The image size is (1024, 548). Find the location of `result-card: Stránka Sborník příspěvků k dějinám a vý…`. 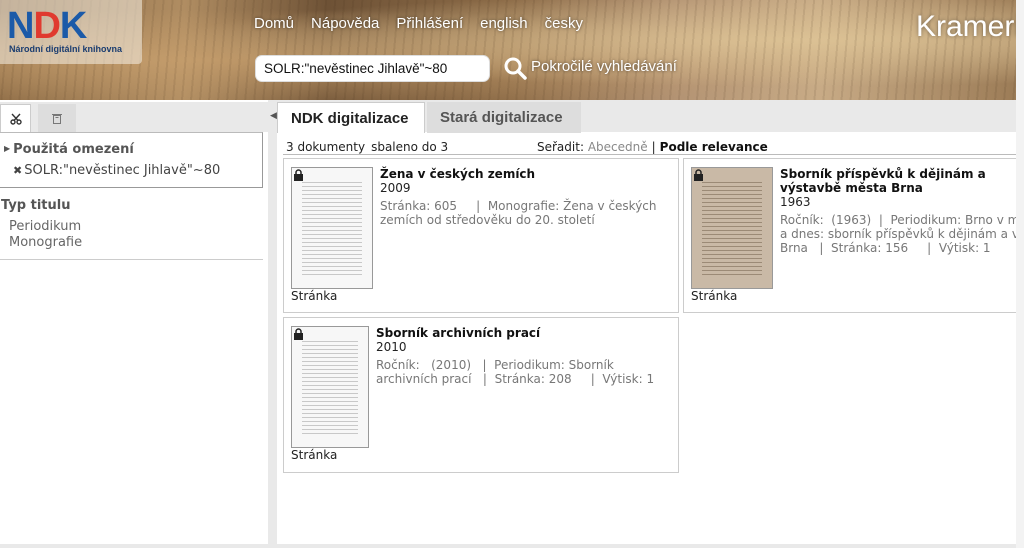

result-card: Stránka Sborník příspěvků k dějinám a vý… is located at coordinates (853, 235).